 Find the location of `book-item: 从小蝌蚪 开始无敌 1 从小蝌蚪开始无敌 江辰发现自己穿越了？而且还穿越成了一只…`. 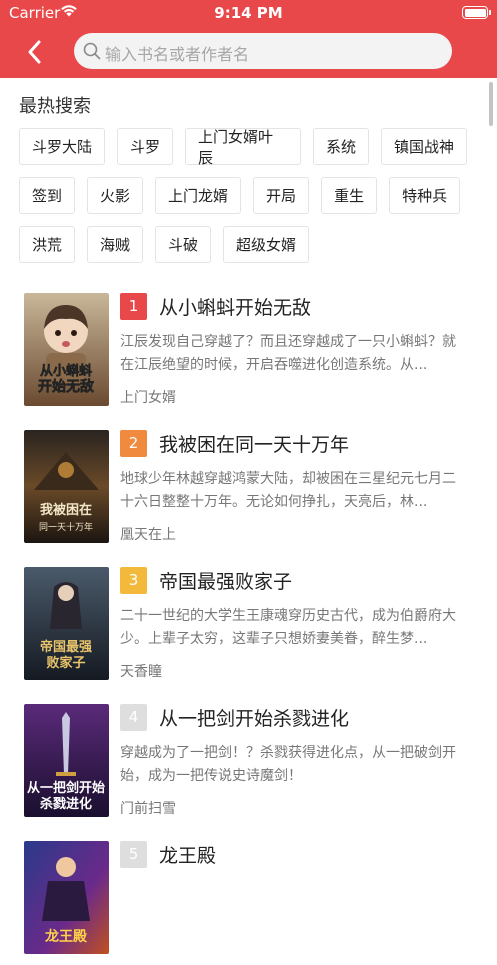

book-item: 从小蝌蚪 开始无敌 1 从小蝌蚪开始无敌 江辰发现自己穿越了？而且还穿越成了一只… is located at coordinates (248, 348).